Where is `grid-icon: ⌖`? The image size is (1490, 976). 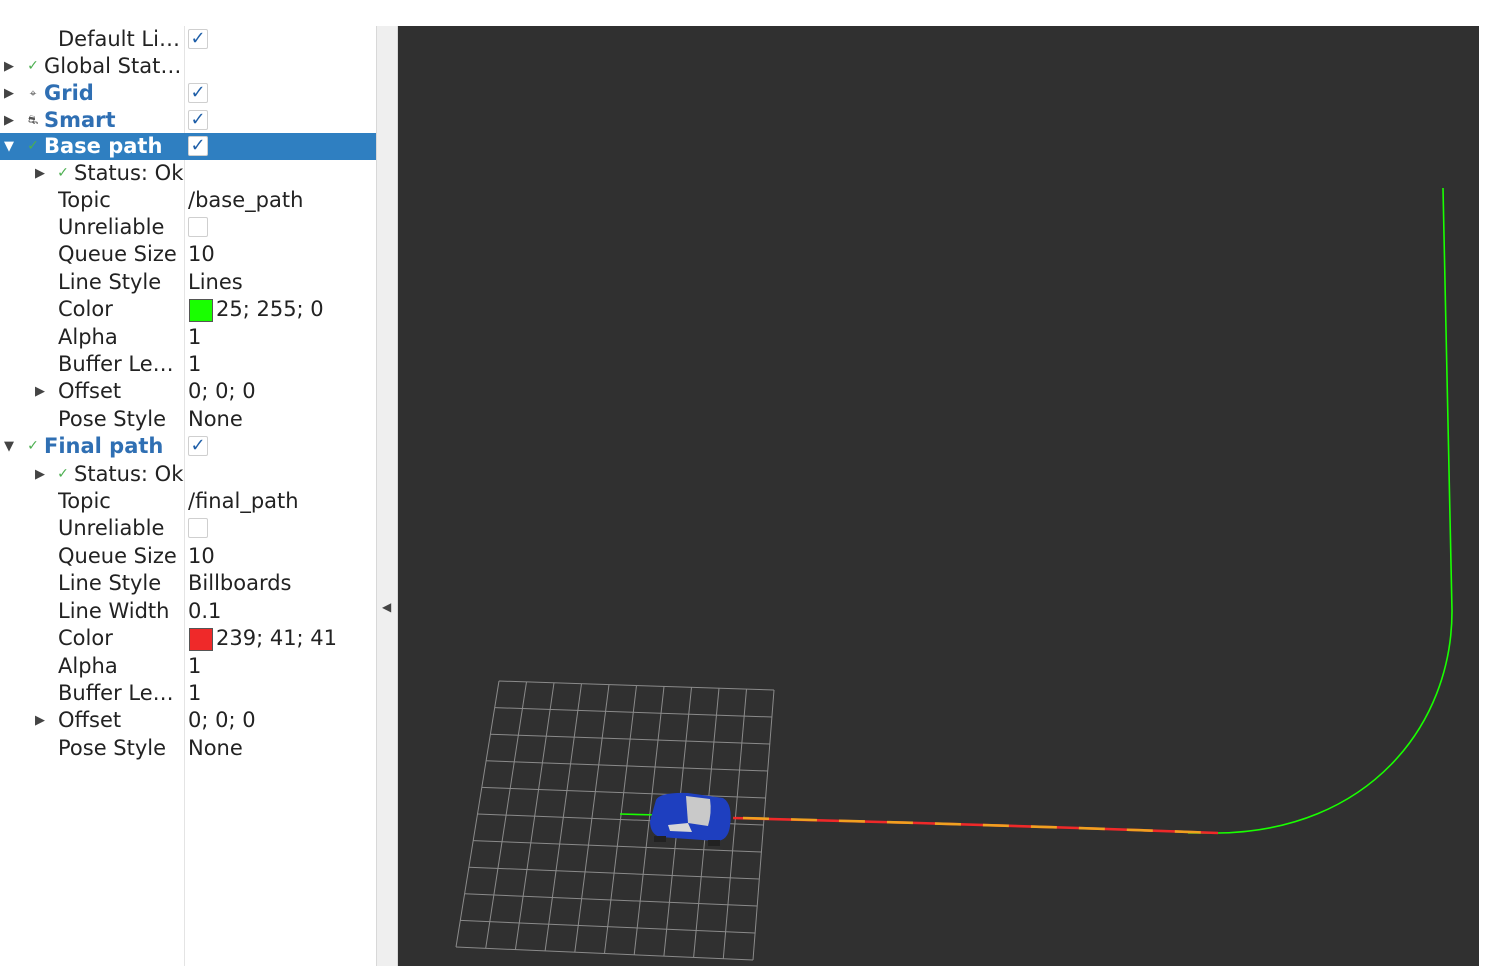 grid-icon: ⌖ is located at coordinates (33, 93).